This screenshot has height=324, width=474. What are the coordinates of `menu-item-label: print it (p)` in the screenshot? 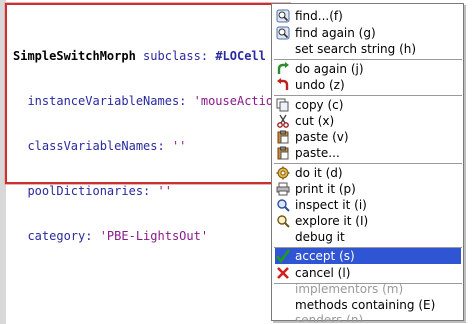 It's located at (325, 189).